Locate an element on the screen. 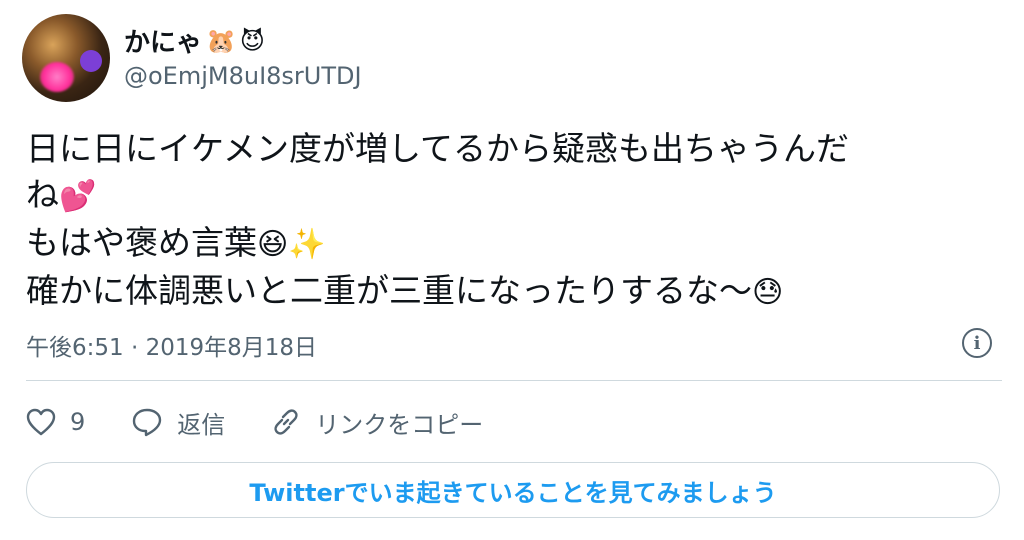 The height and width of the screenshot is (540, 1024). action-bar: 9 返信 リンクをコピー is located at coordinates (277, 422).